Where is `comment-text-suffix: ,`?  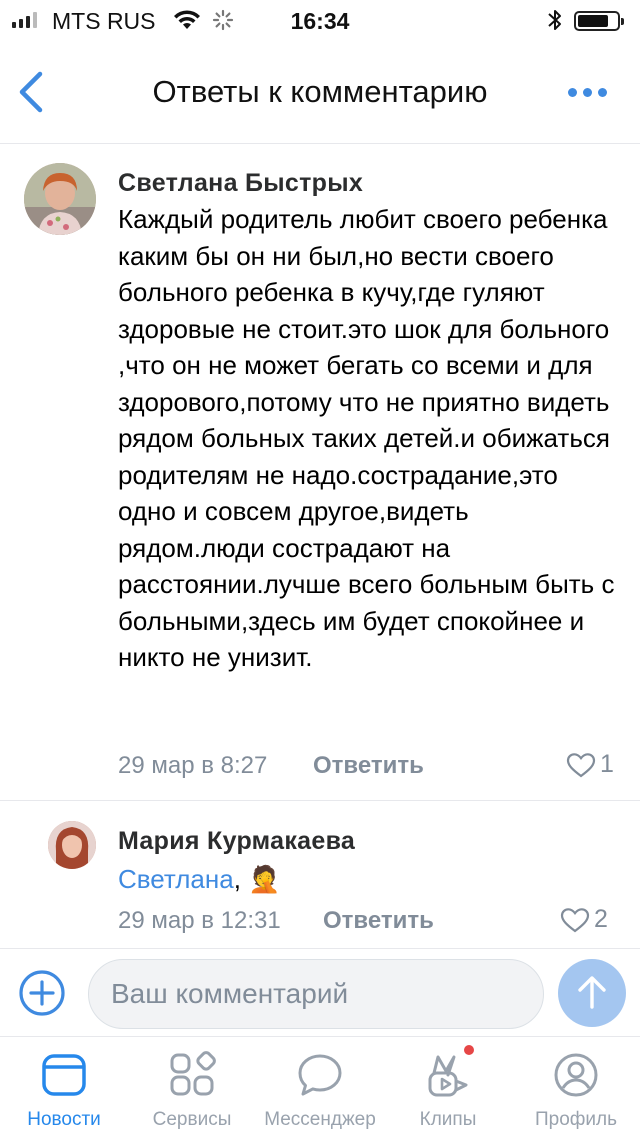 comment-text-suffix: , is located at coordinates (237, 879).